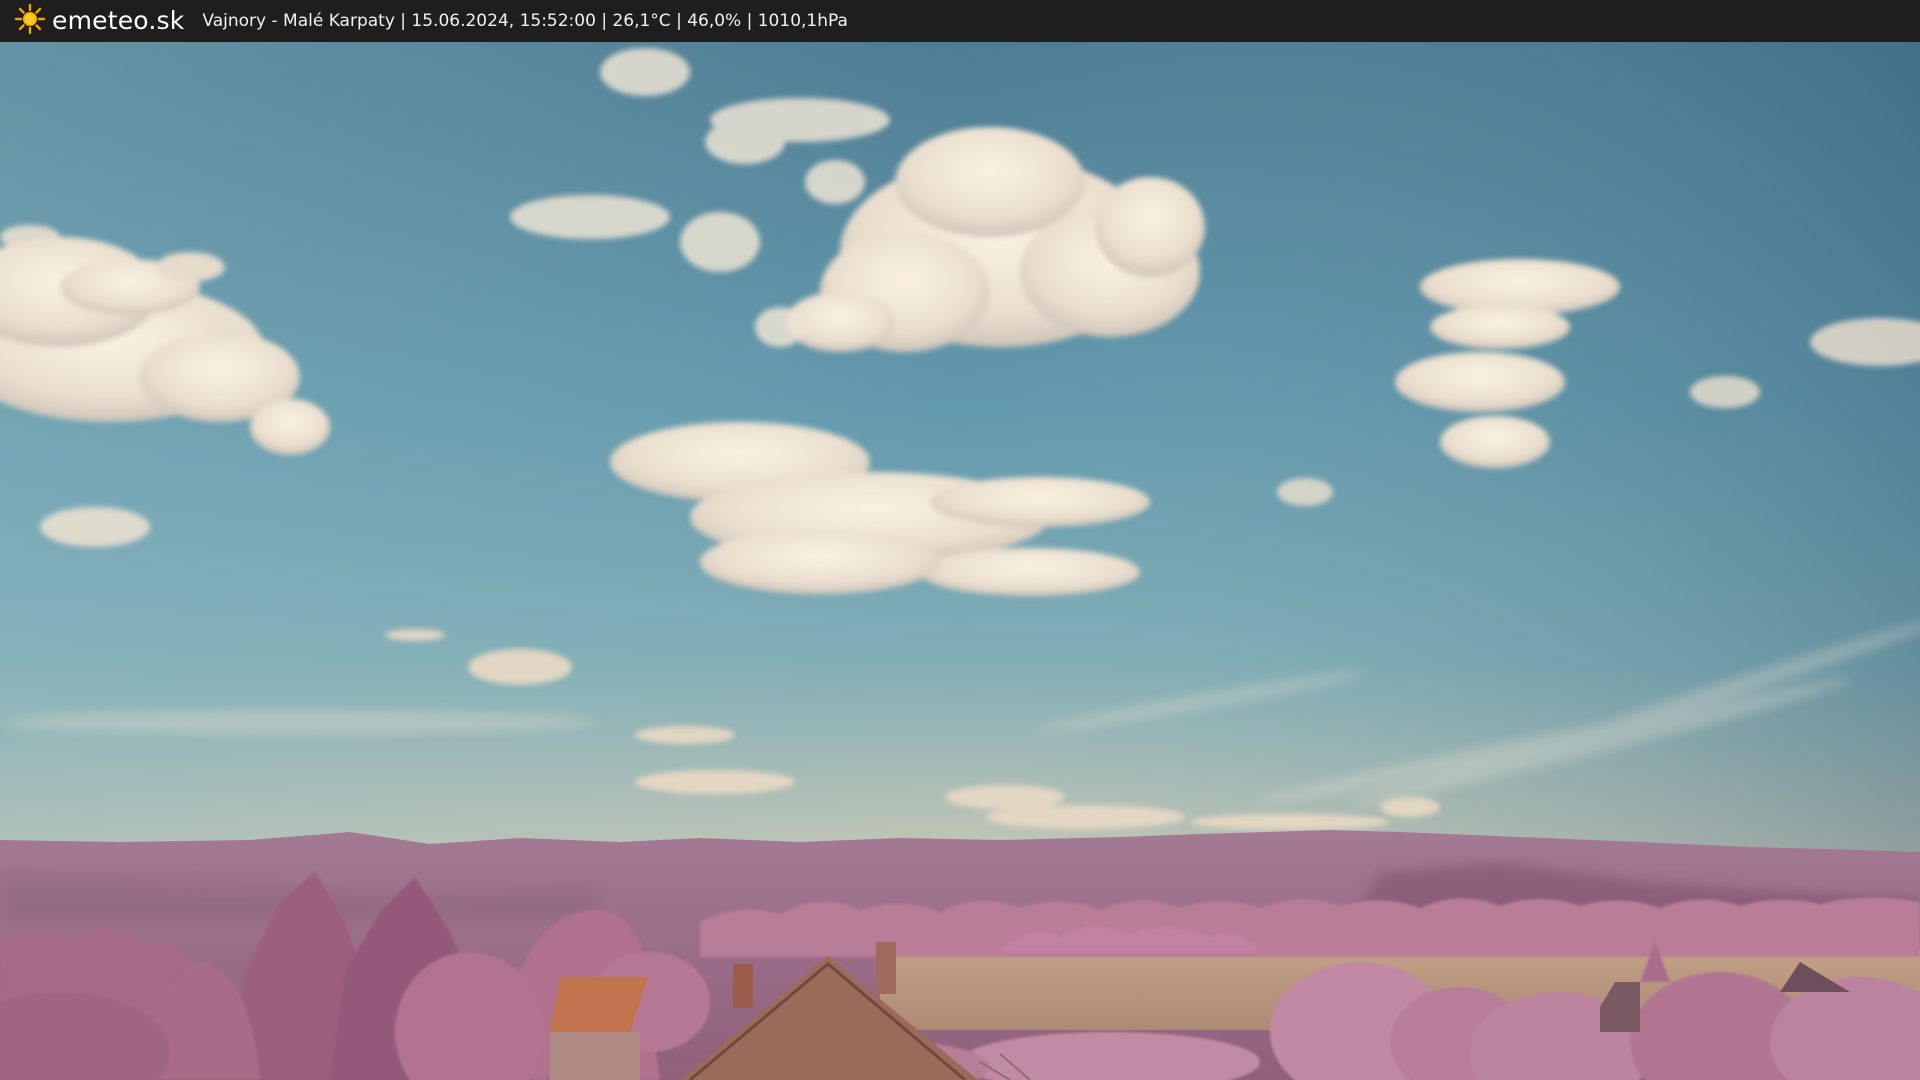 The height and width of the screenshot is (1080, 1920). I want to click on brand-logo: emeteo.sk, so click(99, 21).